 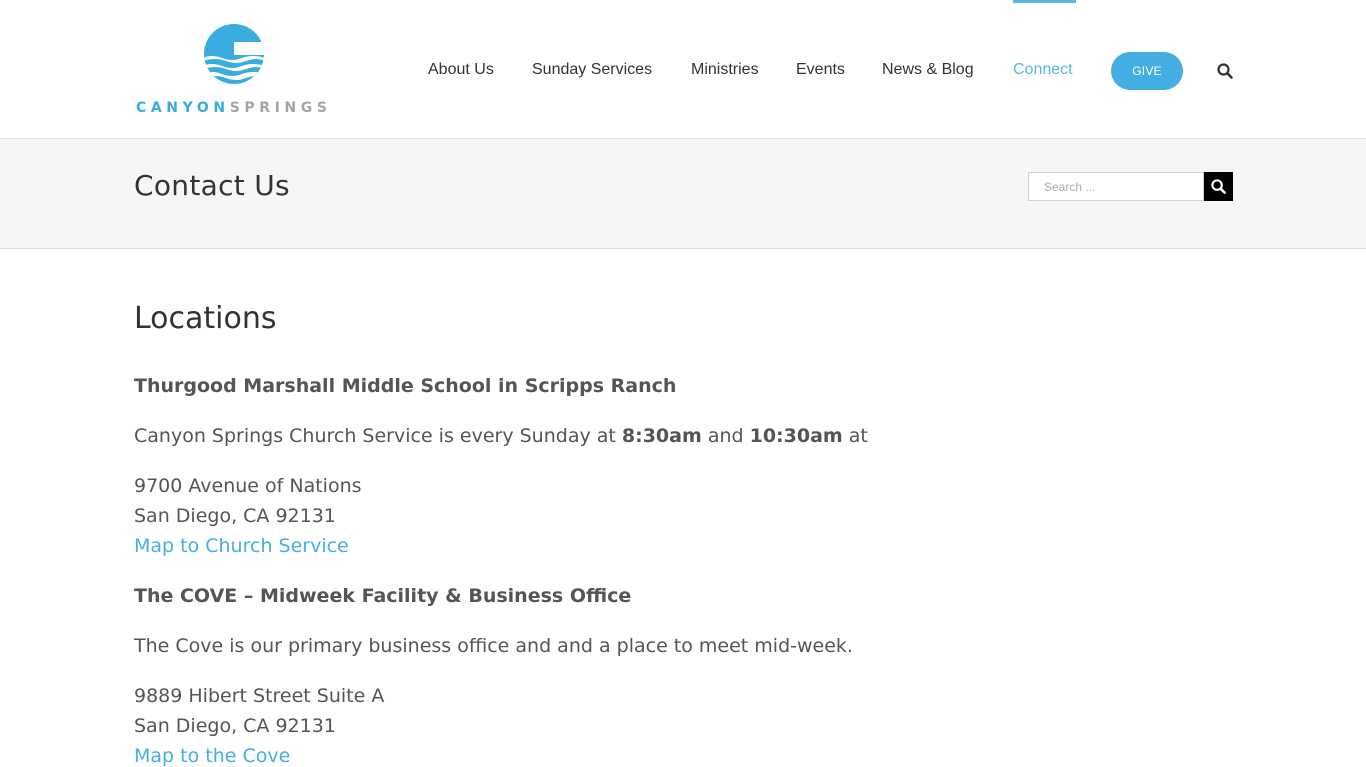 I want to click on description-text: and, so click(x=725, y=436).